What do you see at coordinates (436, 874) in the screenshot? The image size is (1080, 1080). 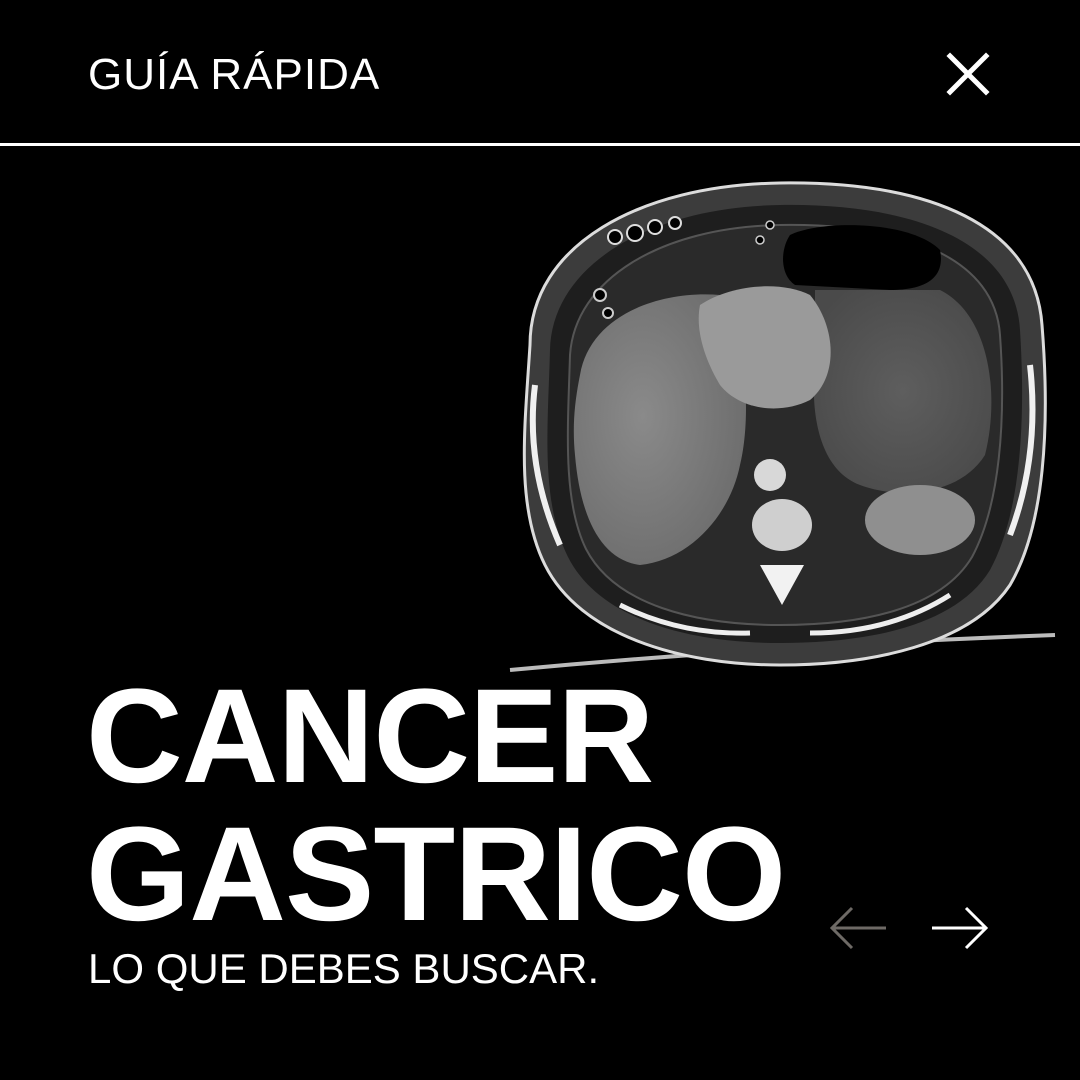 I see `headline-line-2: GASTRICO` at bounding box center [436, 874].